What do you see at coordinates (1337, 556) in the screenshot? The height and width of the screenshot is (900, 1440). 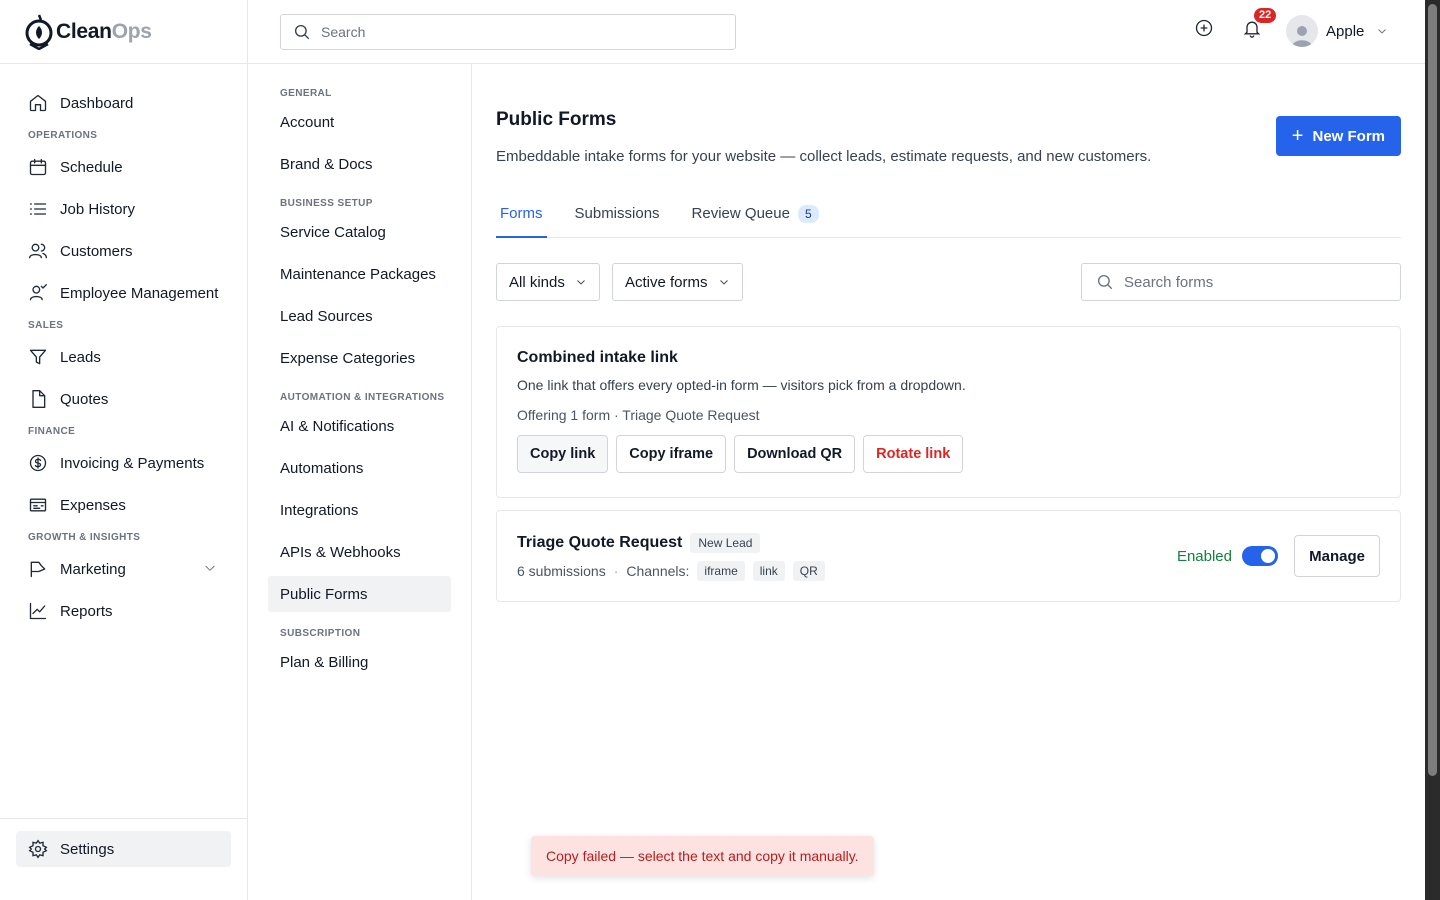 I see `manage-button: Manage` at bounding box center [1337, 556].